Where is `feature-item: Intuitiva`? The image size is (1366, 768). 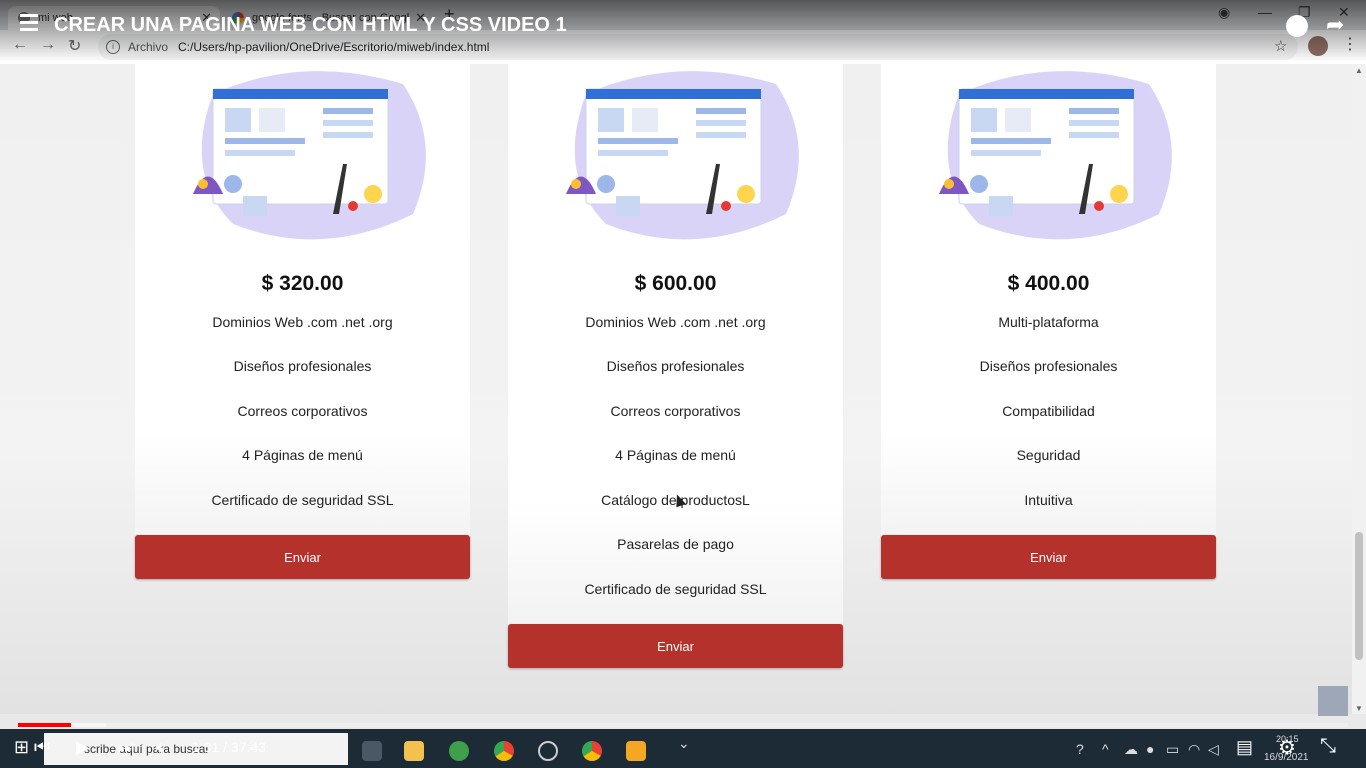
feature-item: Intuitiva is located at coordinates (1048, 500).